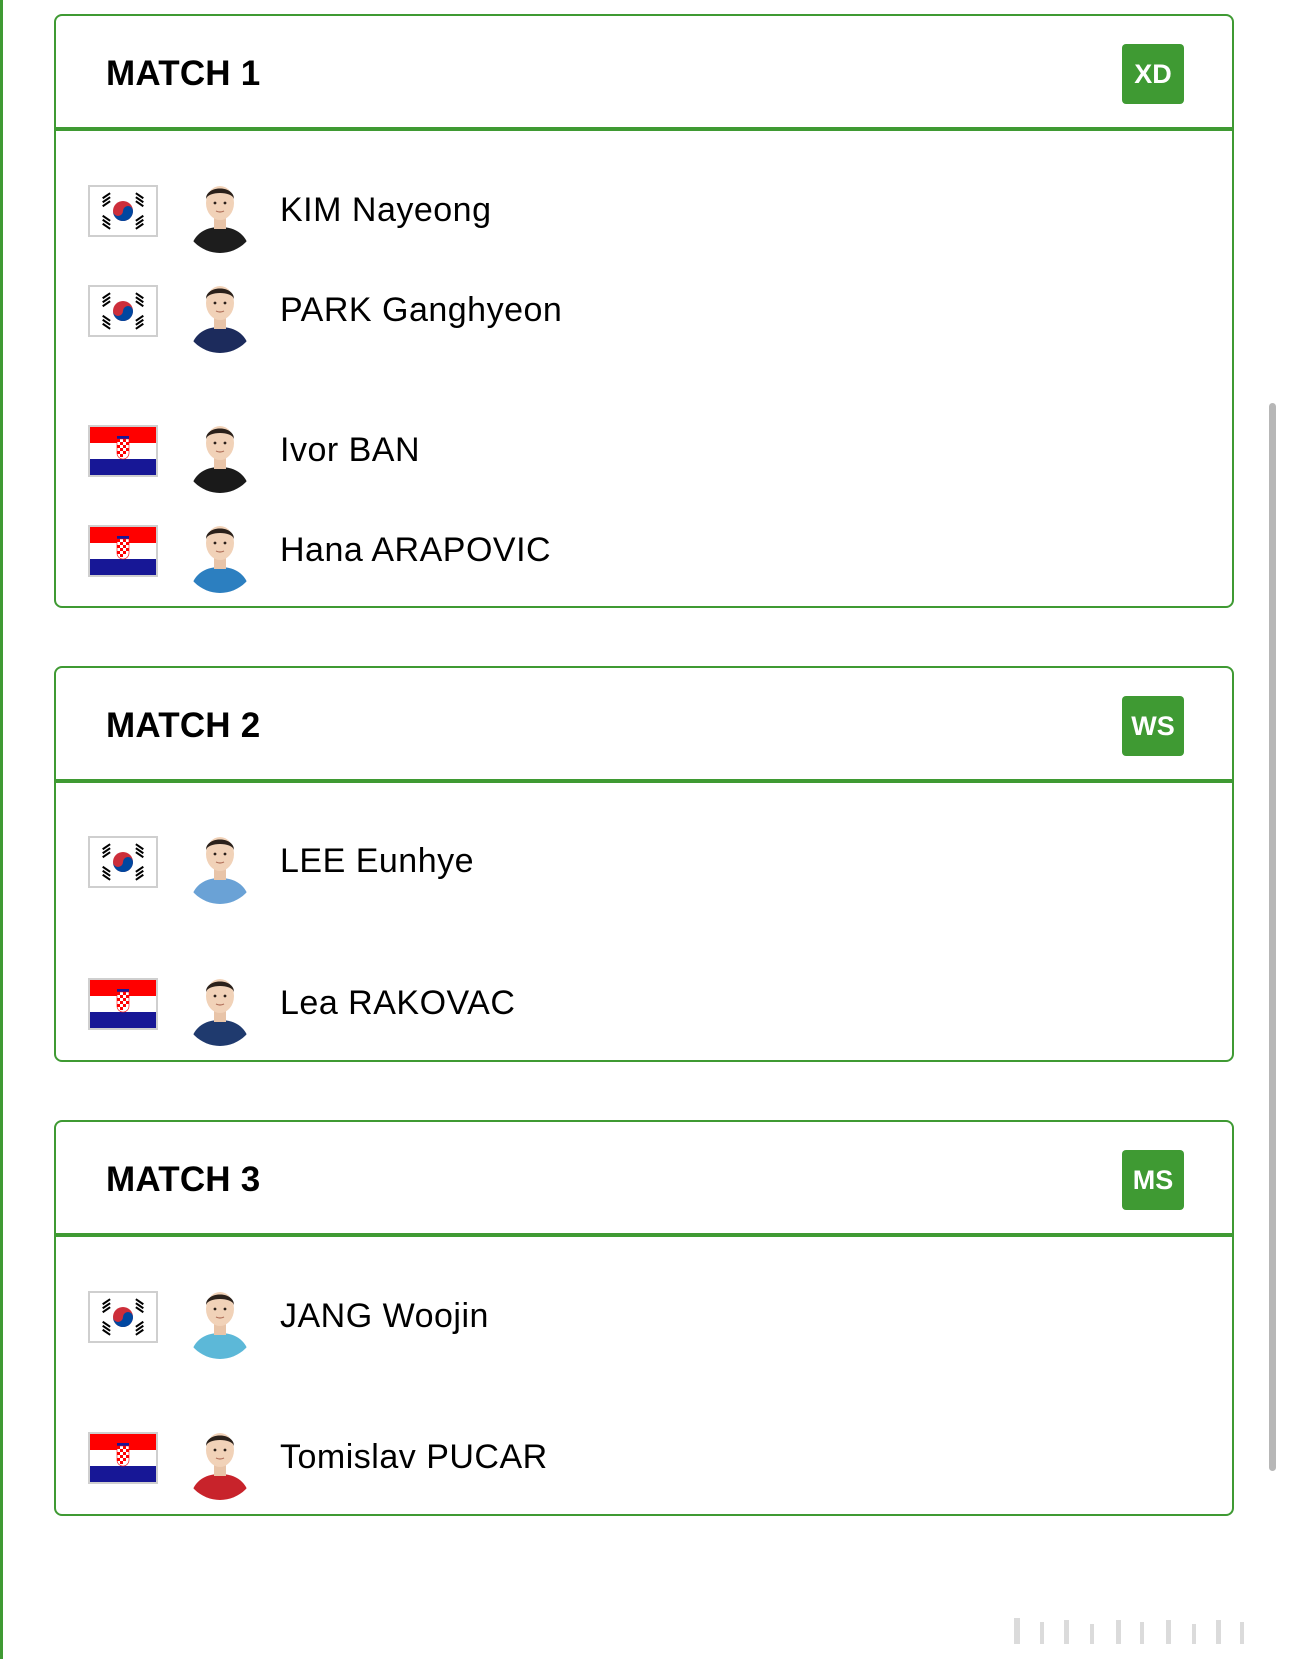 This screenshot has height=1659, width=1290. What do you see at coordinates (1153, 1180) in the screenshot?
I see `event-type-badge: MS` at bounding box center [1153, 1180].